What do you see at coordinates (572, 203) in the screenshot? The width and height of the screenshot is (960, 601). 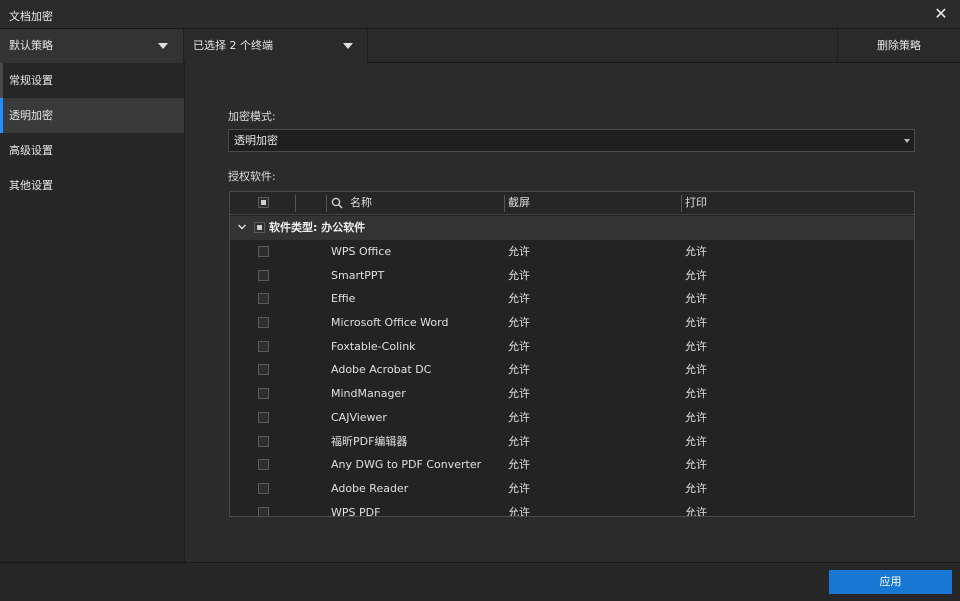 I see `table-header: 名称 截屏 打印` at bounding box center [572, 203].